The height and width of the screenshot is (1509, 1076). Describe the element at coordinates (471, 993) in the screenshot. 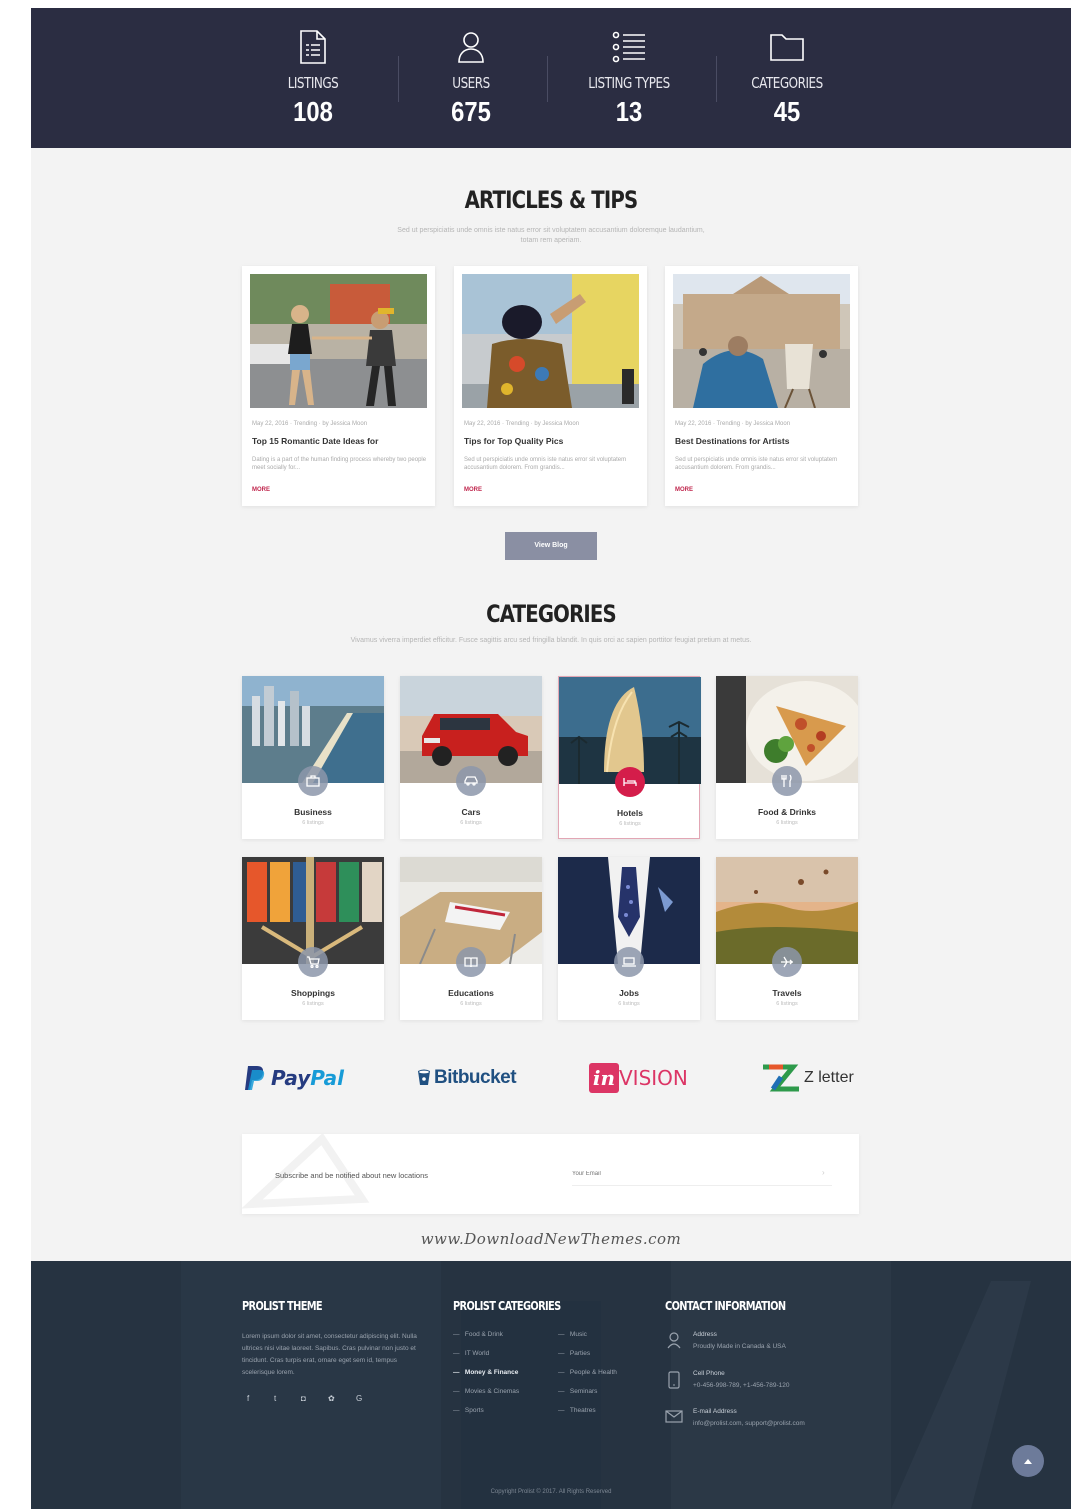

I see `category-name: Educations` at that location.